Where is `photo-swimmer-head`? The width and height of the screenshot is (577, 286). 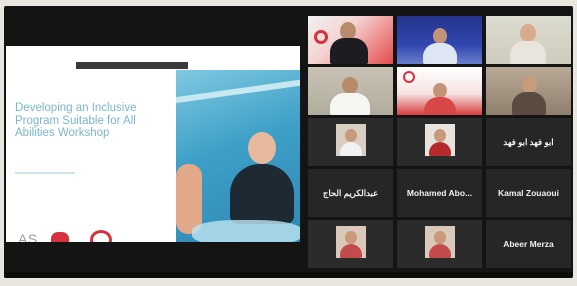 photo-swimmer-head is located at coordinates (262, 148).